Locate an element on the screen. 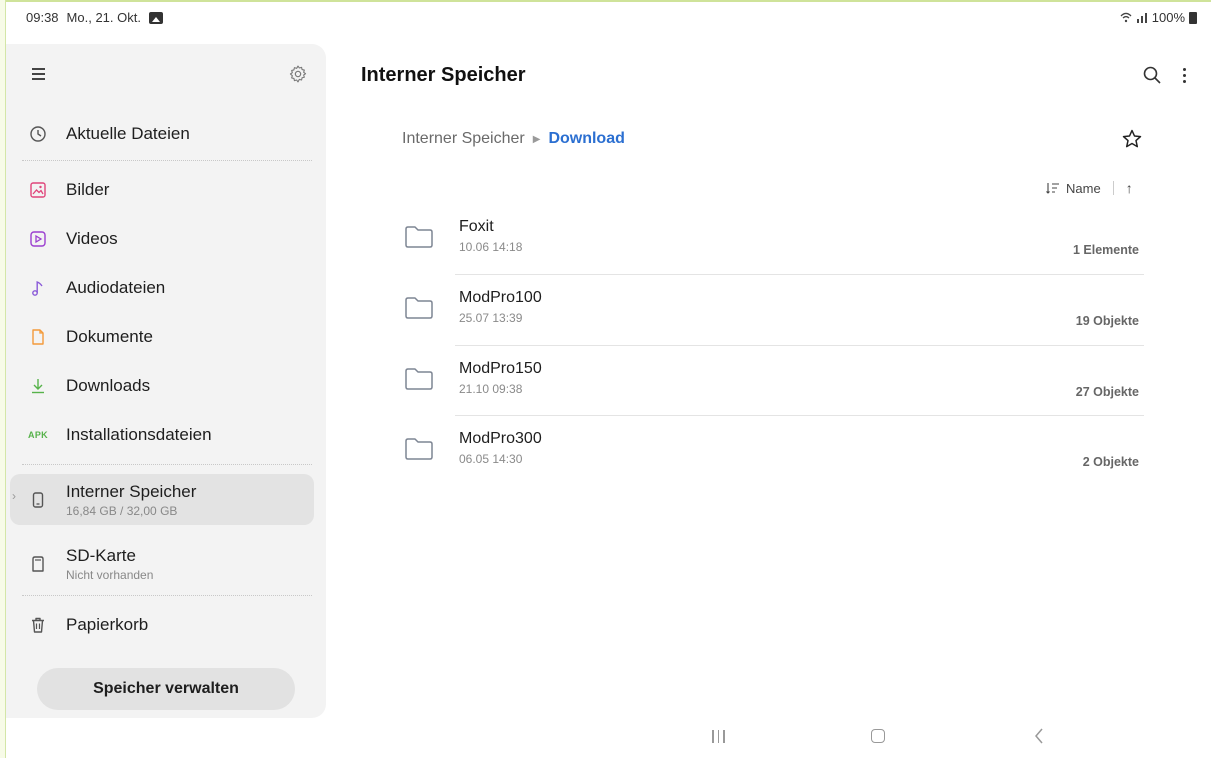 This screenshot has width=1211, height=758. menu-icon is located at coordinates (38, 74).